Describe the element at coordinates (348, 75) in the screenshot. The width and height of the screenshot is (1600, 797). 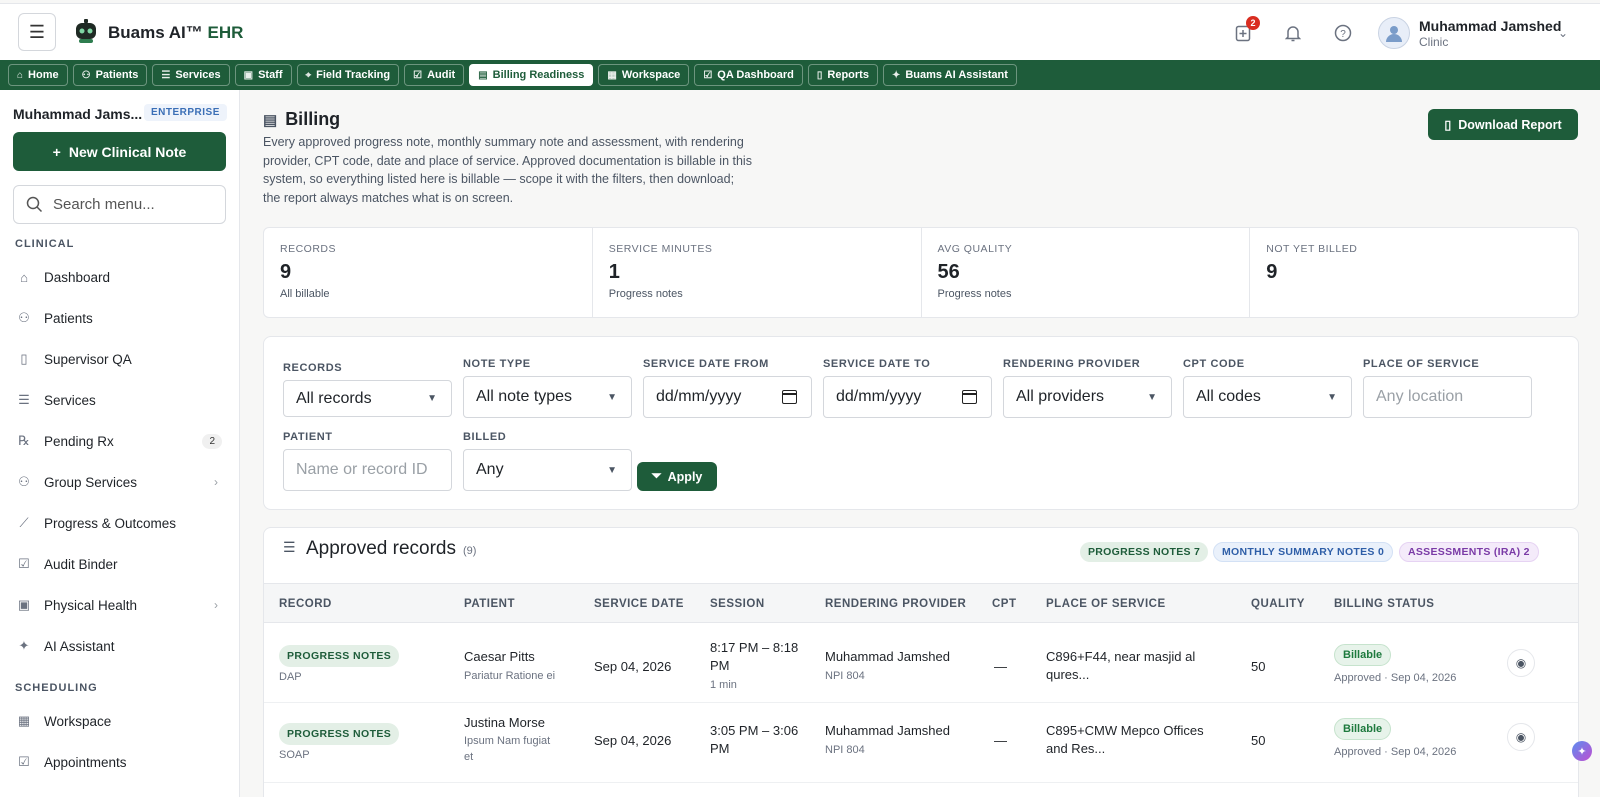
I see `tab-field-tracking: ⌖ Field Tracking` at that location.